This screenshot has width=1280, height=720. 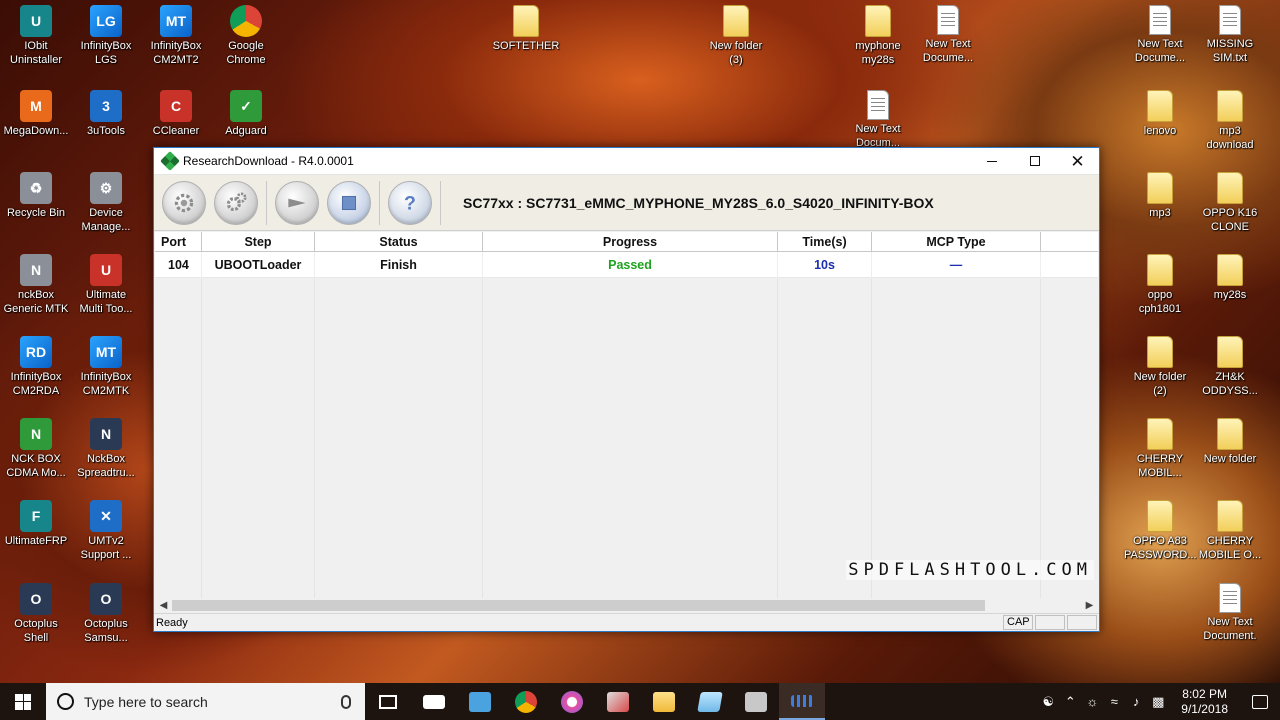 I want to click on text-file-icon, so click(x=878, y=105).